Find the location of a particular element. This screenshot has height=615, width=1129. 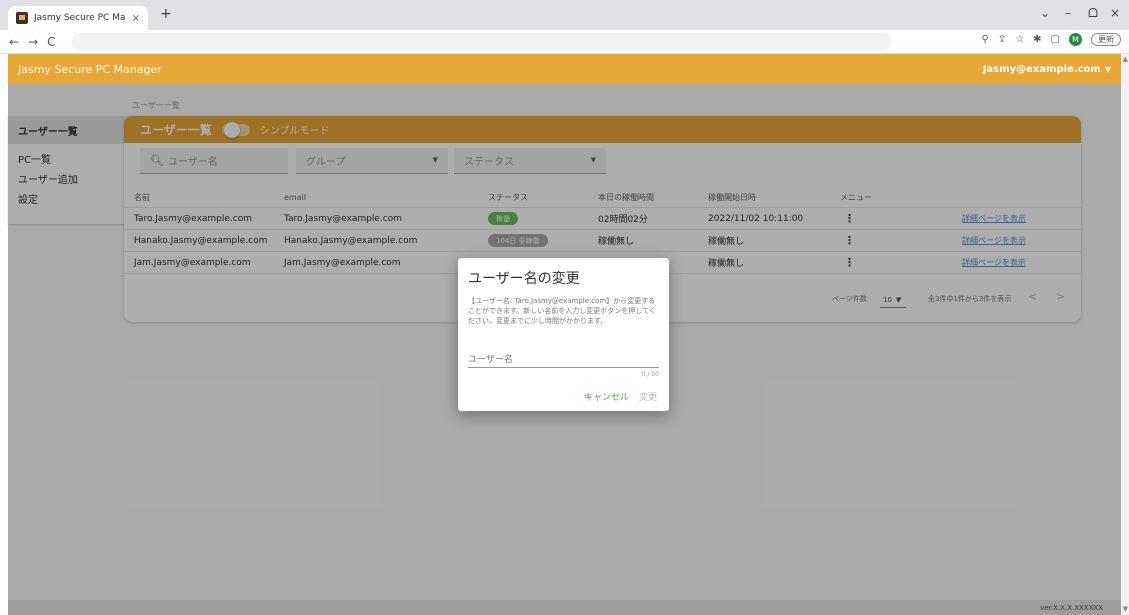

browser-toolbar: ← → C ⚲ ⇪ ☆ ✱ ▢ M 更新 is located at coordinates (564, 42).